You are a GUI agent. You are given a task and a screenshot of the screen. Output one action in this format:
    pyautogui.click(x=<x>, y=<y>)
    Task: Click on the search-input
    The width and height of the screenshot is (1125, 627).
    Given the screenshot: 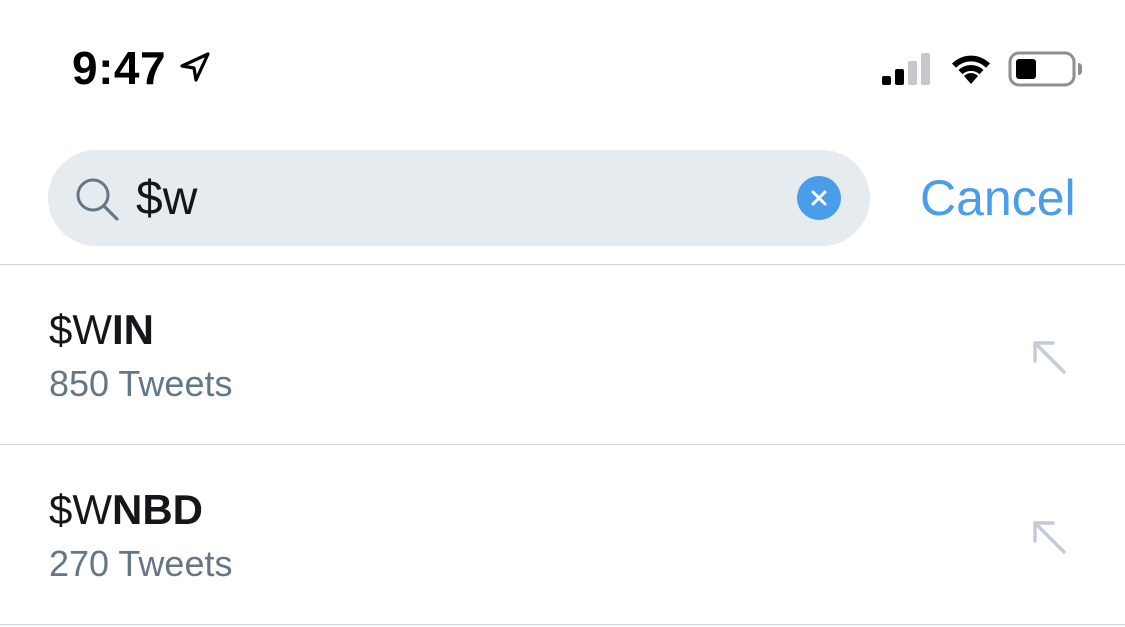 What is the action you would take?
    pyautogui.click(x=456, y=198)
    